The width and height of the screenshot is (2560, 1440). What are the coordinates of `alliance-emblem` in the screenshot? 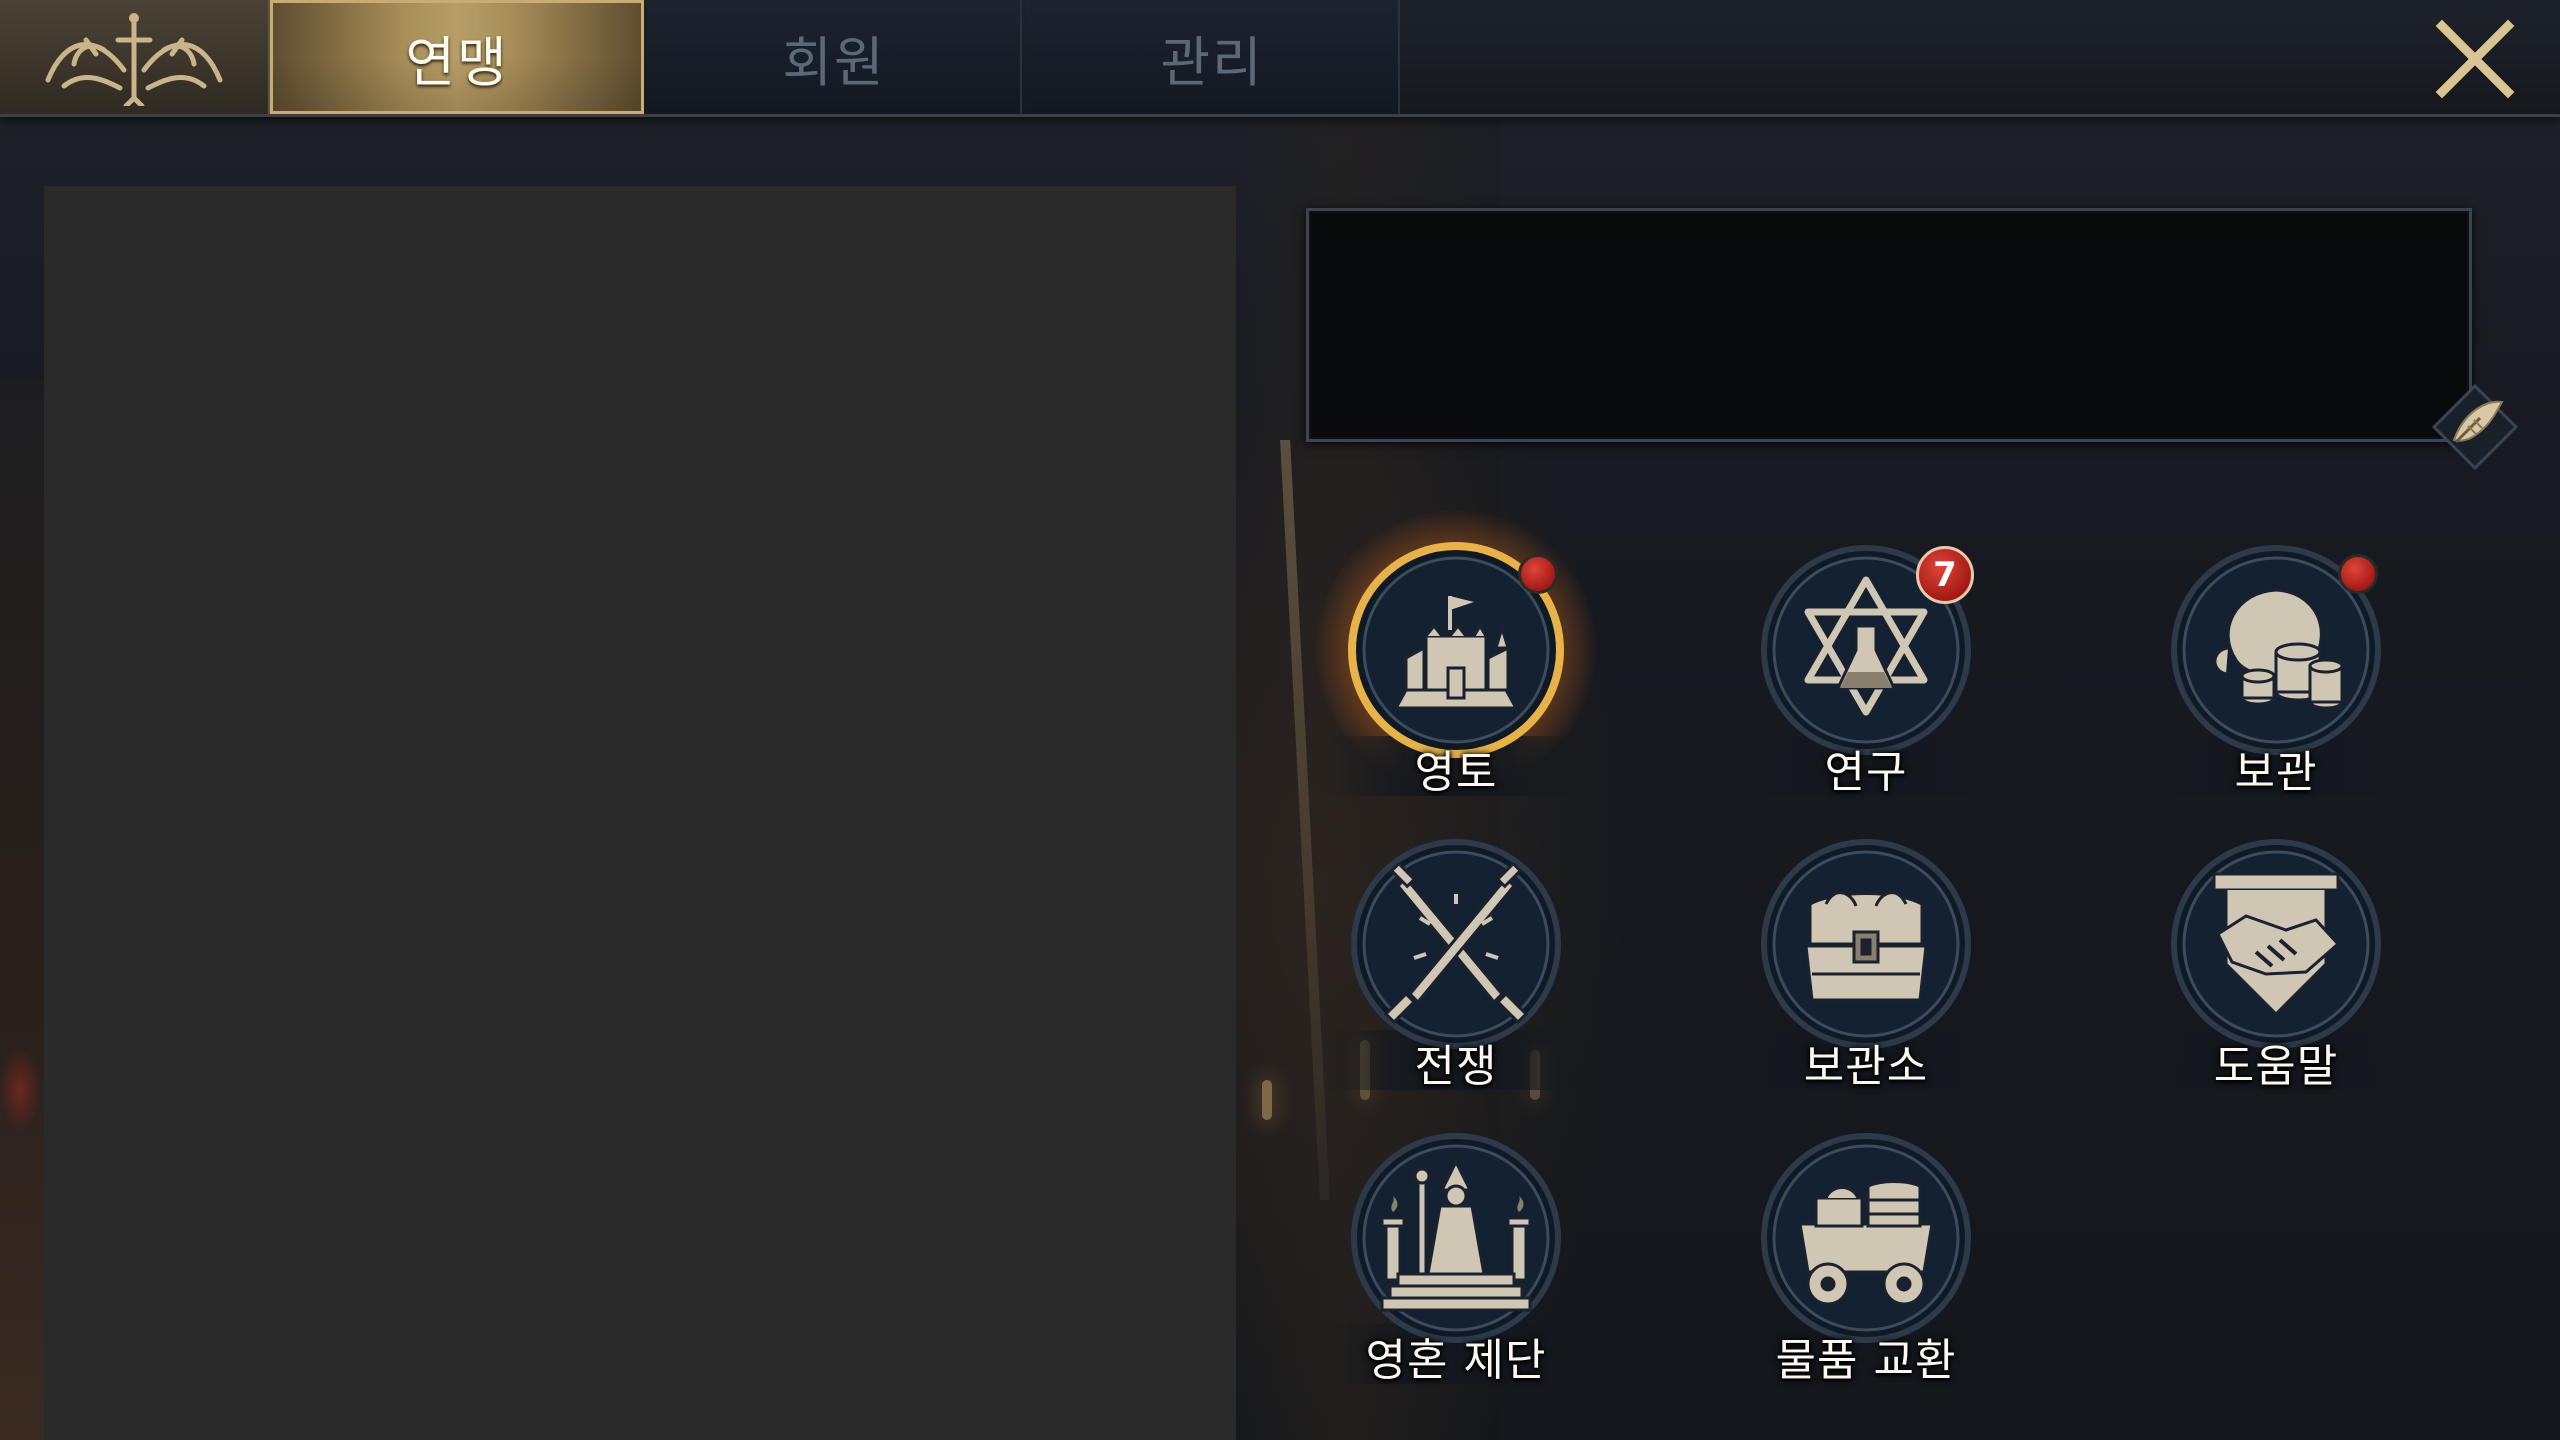 It's located at (135, 57).